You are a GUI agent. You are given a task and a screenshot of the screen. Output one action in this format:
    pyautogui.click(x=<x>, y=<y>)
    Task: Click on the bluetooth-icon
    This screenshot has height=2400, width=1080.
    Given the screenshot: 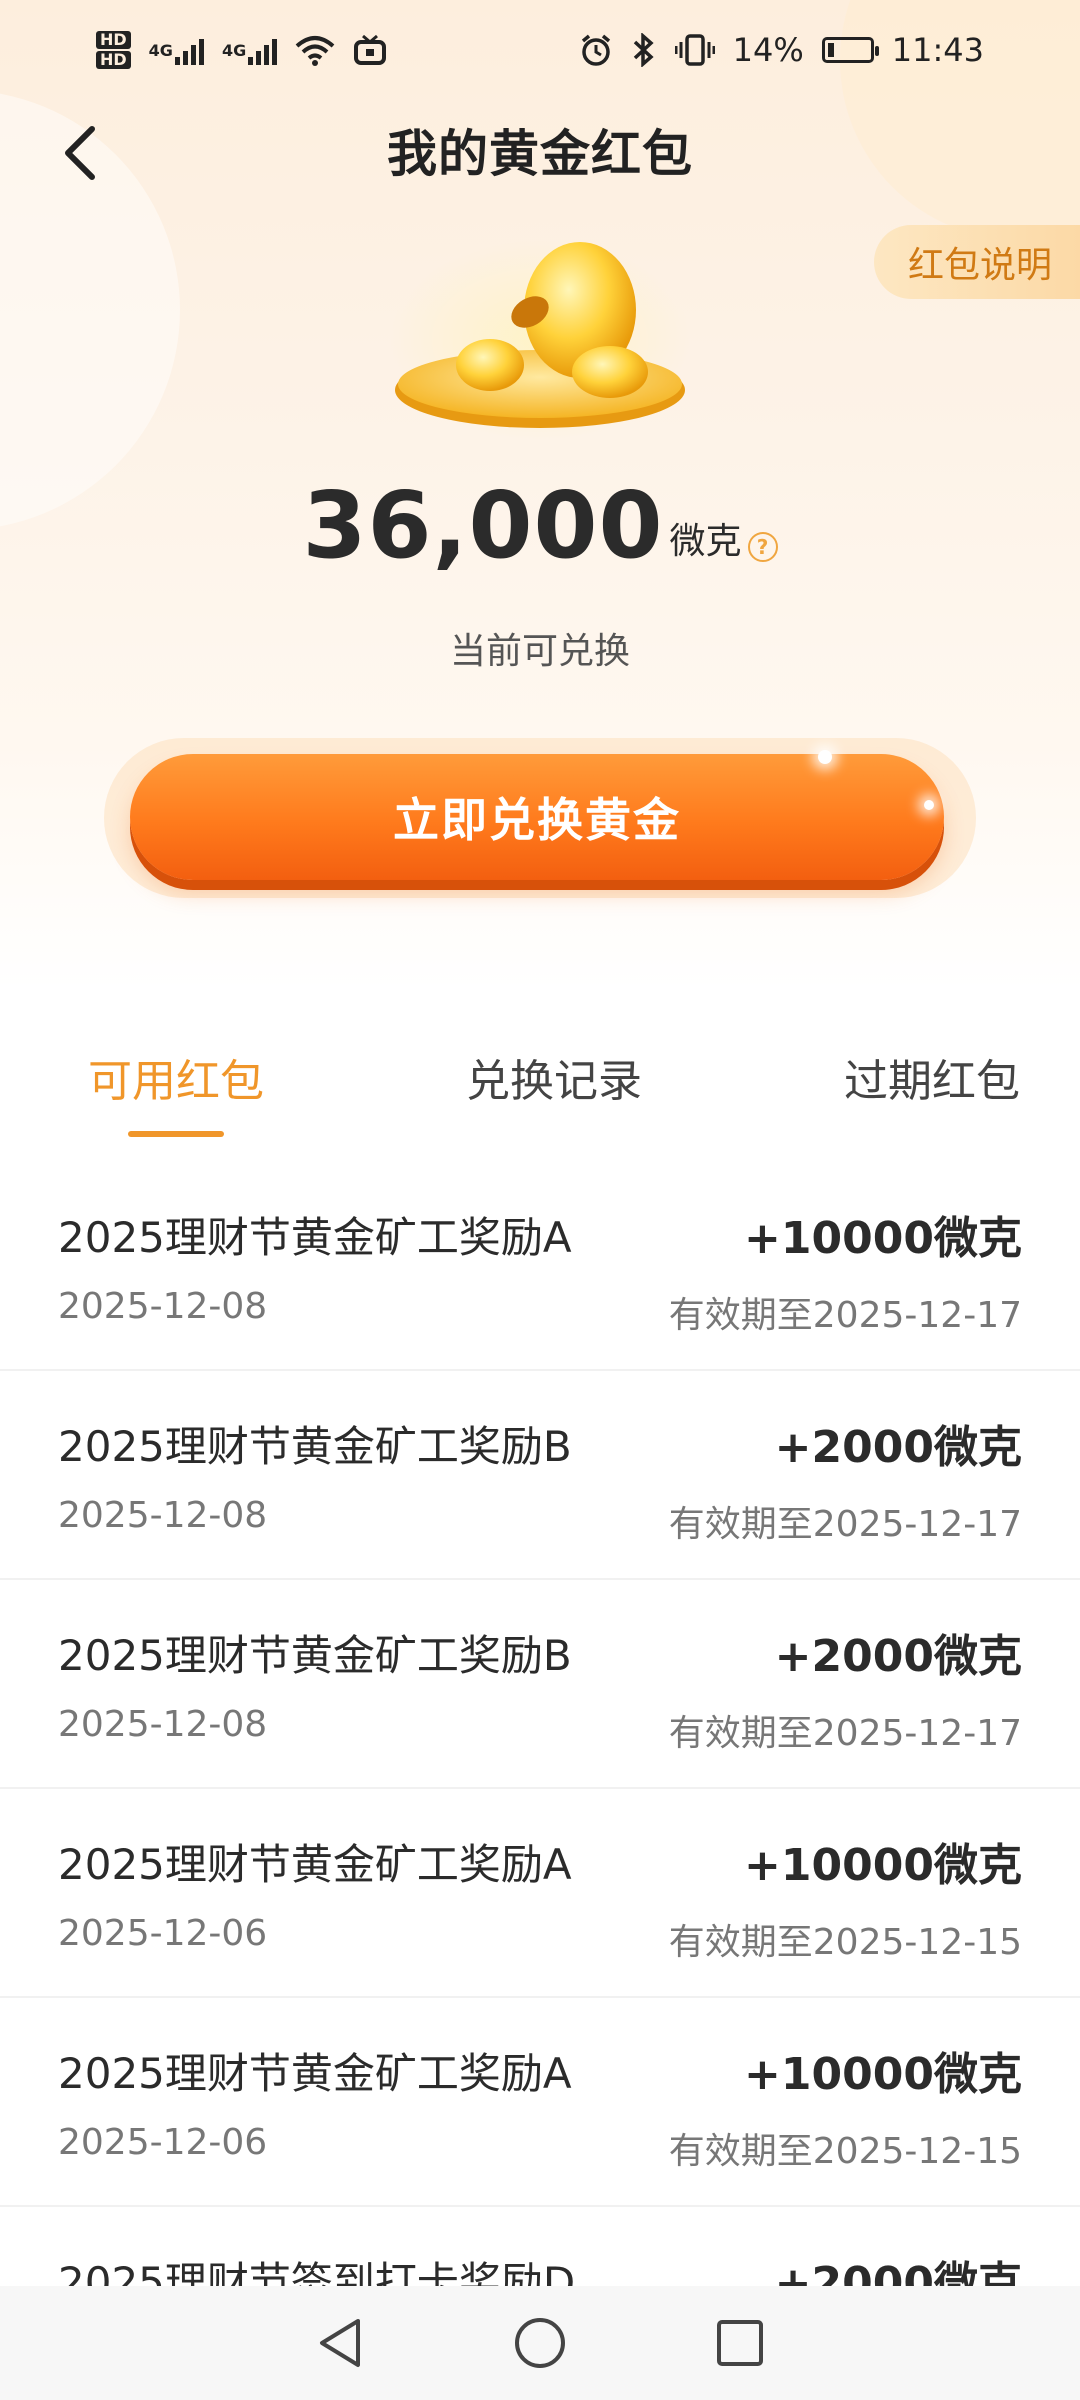 What is the action you would take?
    pyautogui.click(x=644, y=50)
    